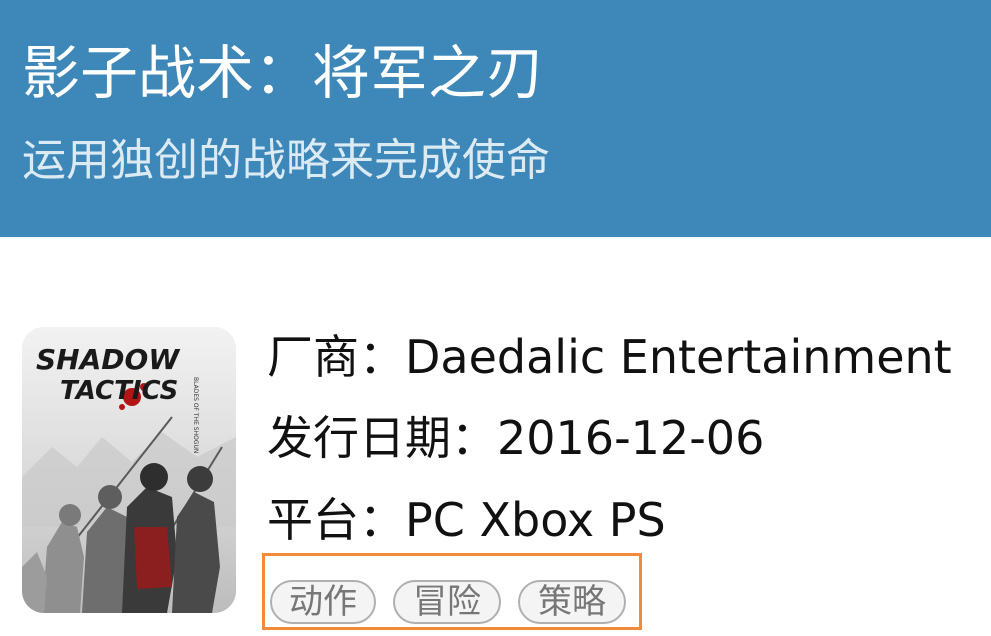 The height and width of the screenshot is (636, 991). What do you see at coordinates (119, 391) in the screenshot?
I see `cover-logo-line2: TACTICS` at bounding box center [119, 391].